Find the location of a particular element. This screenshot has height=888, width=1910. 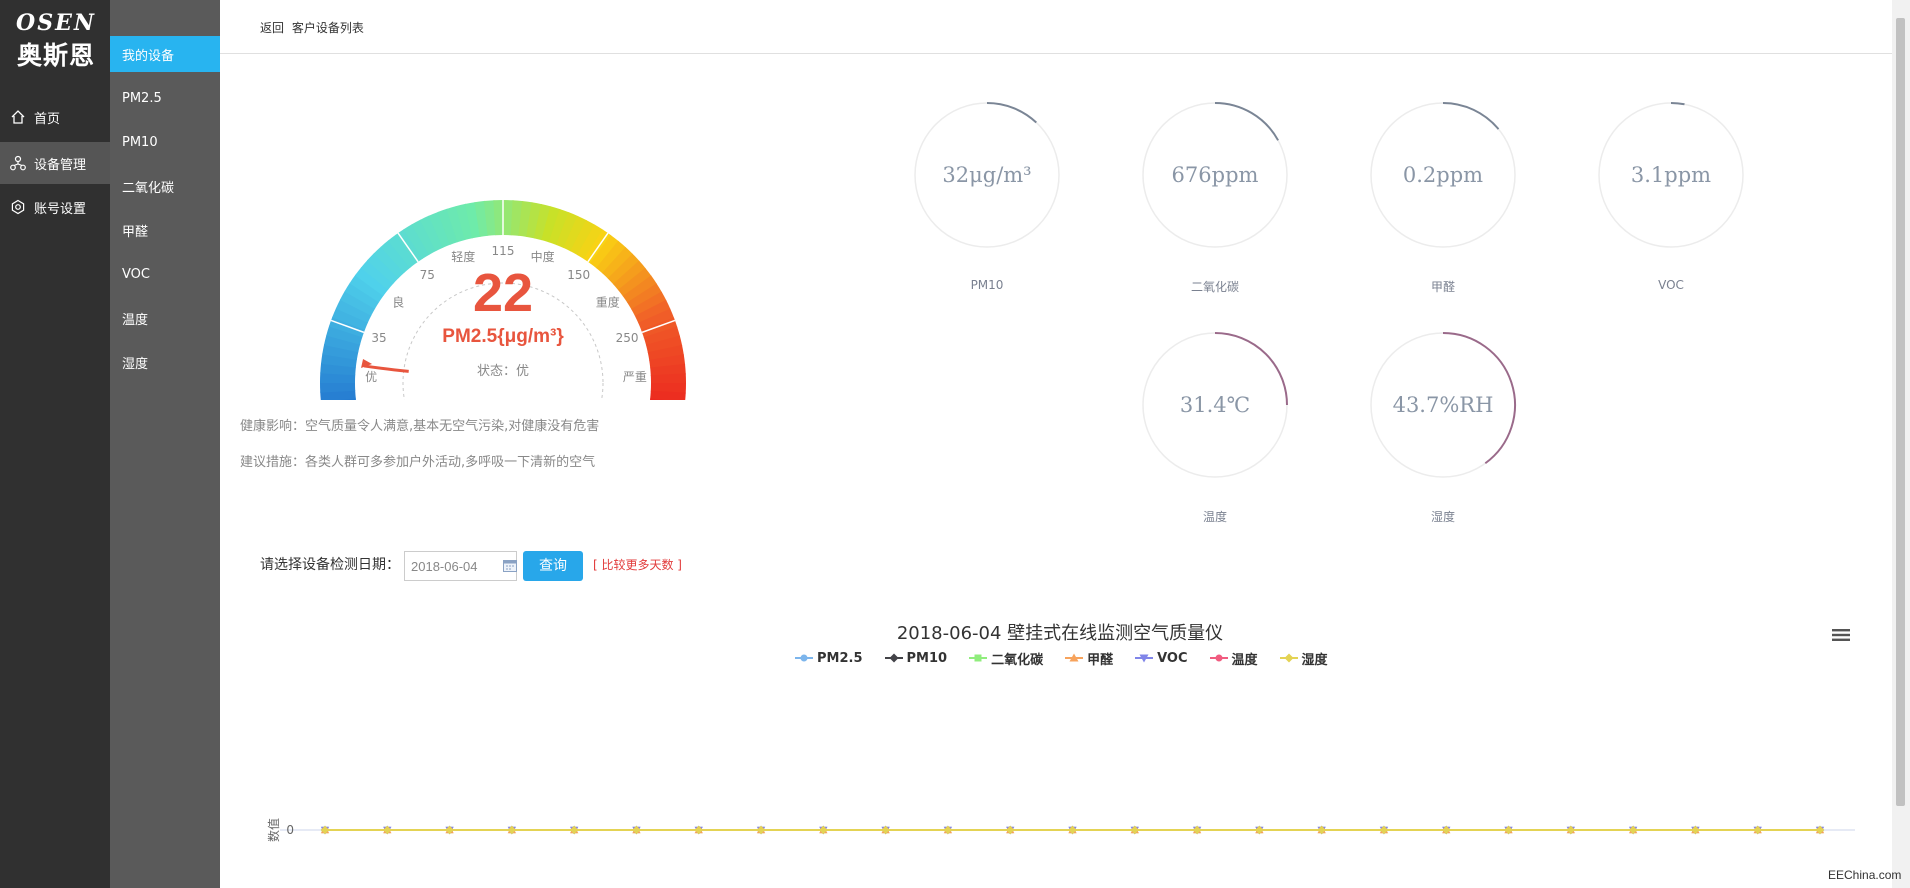

scrollbar-thumb is located at coordinates (1900, 412).